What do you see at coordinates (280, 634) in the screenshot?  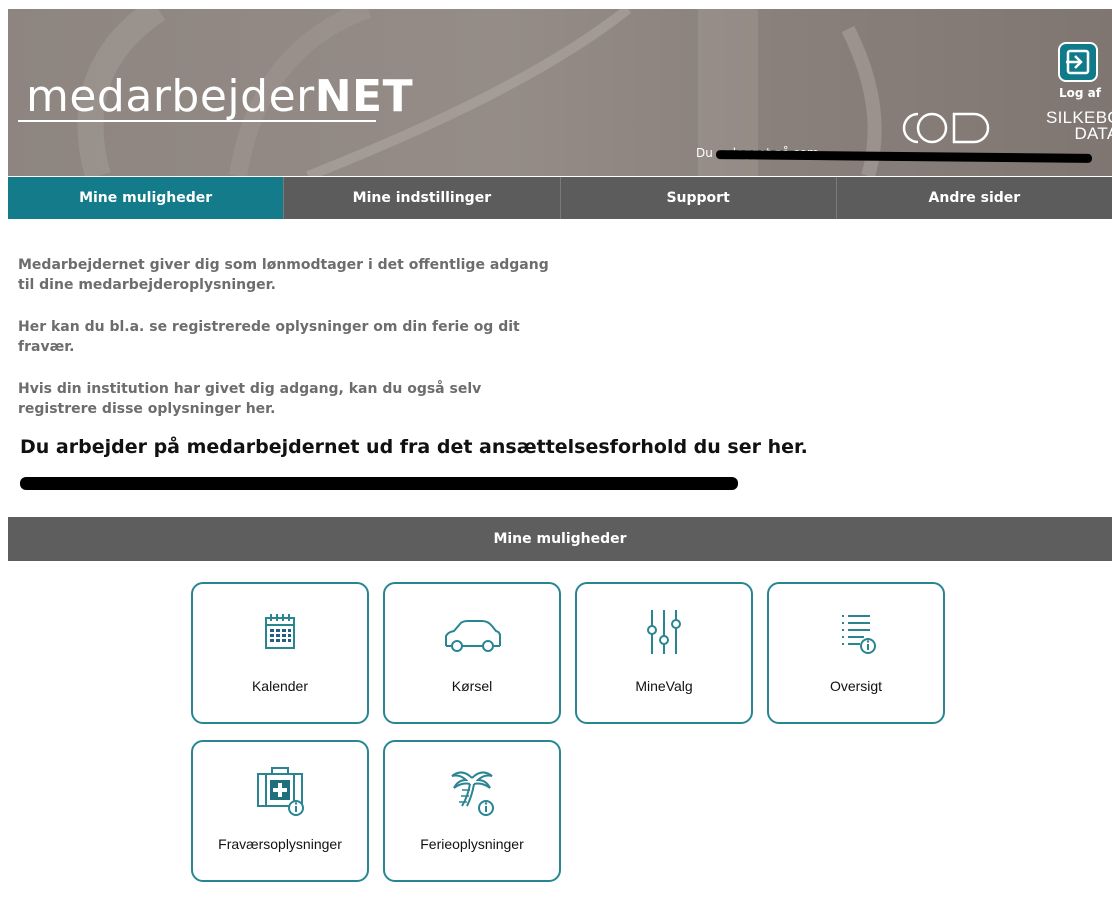 I see `calendar-icon` at bounding box center [280, 634].